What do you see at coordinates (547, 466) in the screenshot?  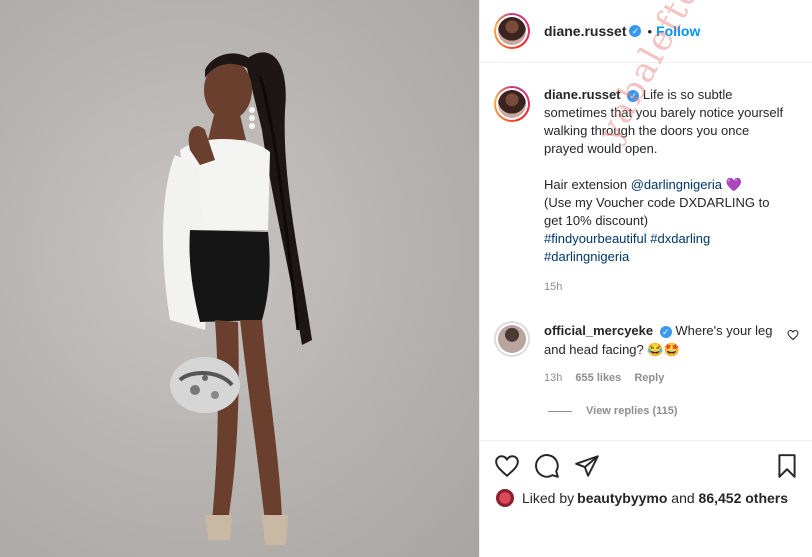 I see `comment-icon` at bounding box center [547, 466].